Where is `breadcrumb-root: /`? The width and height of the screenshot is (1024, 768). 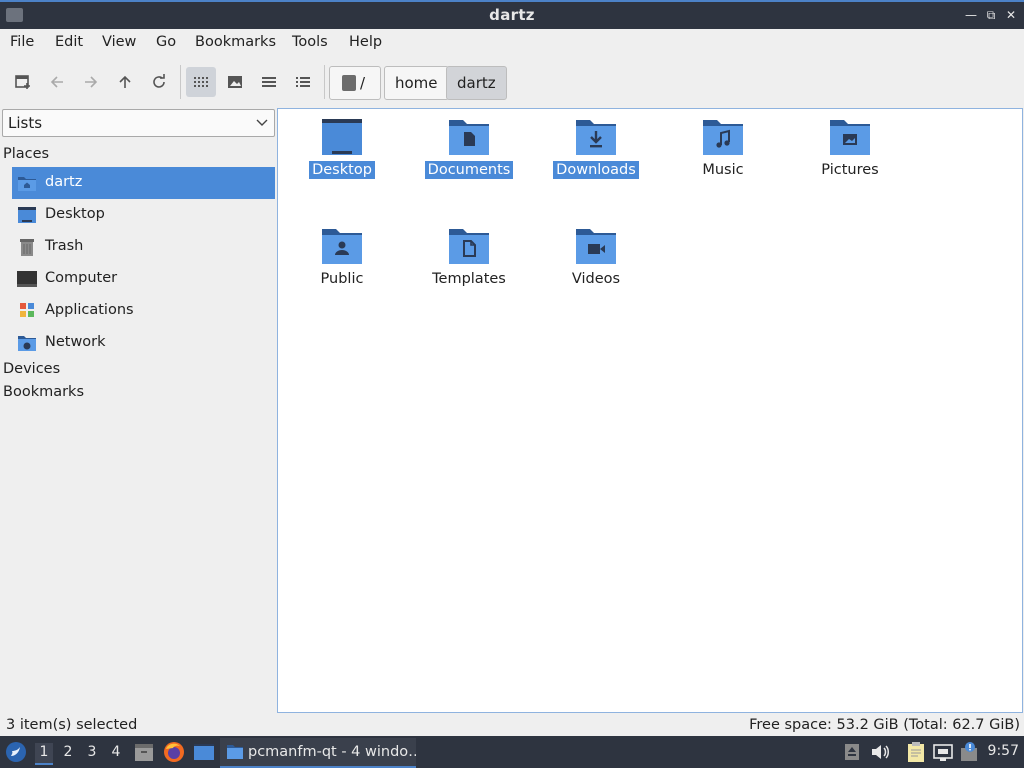 breadcrumb-root: / is located at coordinates (355, 83).